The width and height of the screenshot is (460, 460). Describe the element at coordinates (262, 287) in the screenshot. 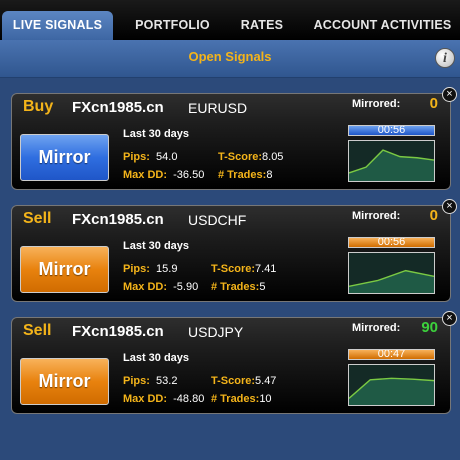

I see `trades-value: 5` at that location.